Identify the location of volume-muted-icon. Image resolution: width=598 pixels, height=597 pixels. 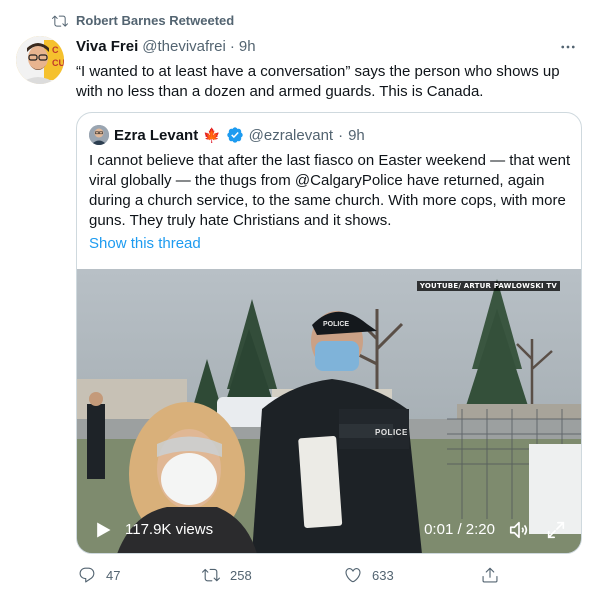
(519, 530).